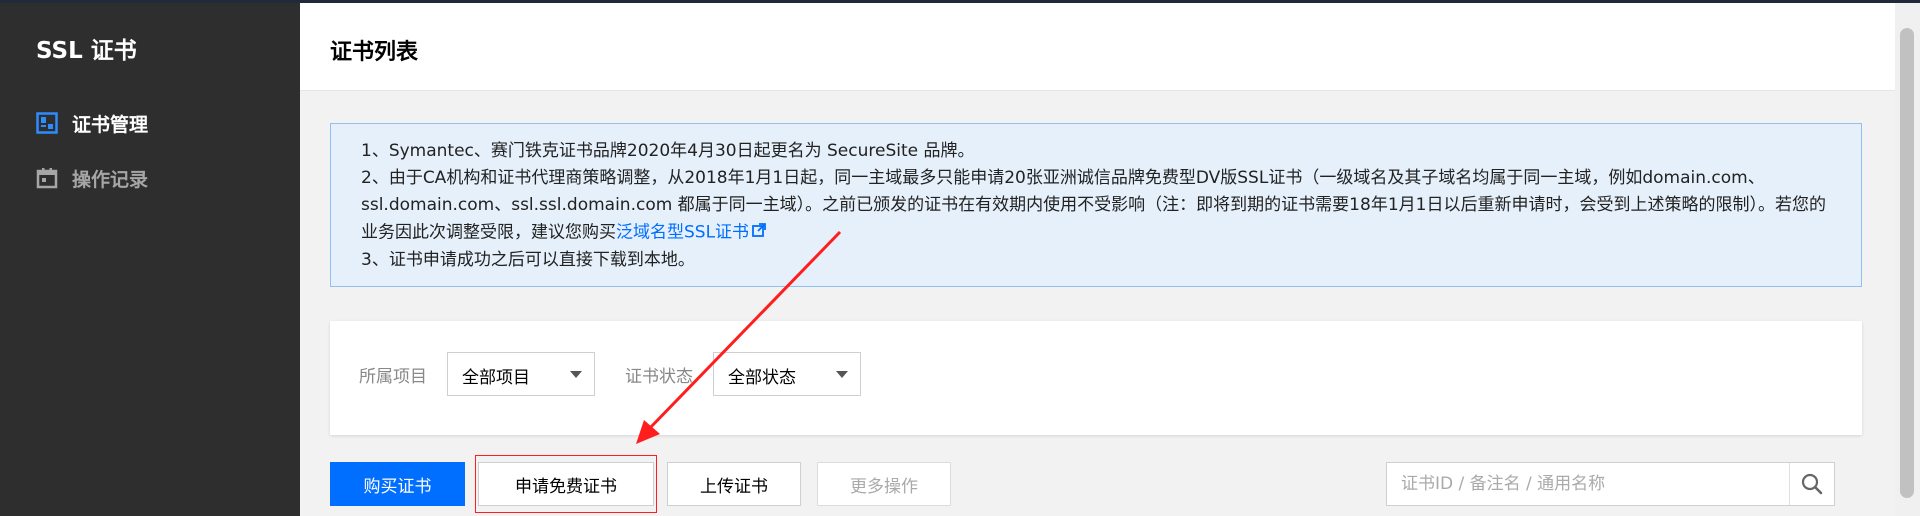  Describe the element at coordinates (110, 124) in the screenshot. I see `sidebar-item-label: 证书管理` at that location.